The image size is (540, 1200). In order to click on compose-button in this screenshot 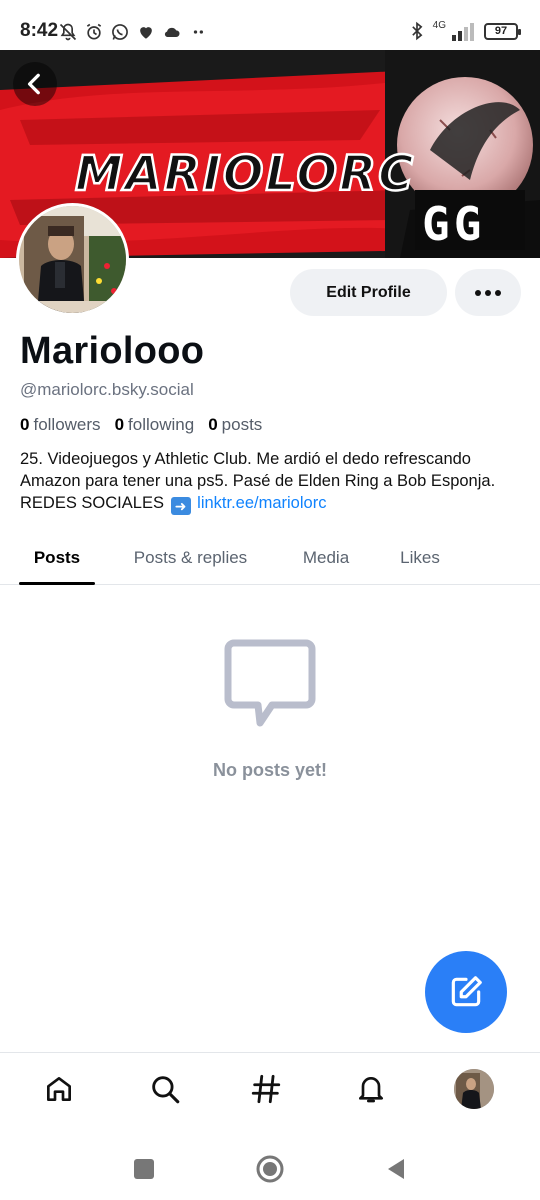, I will do `click(466, 992)`.